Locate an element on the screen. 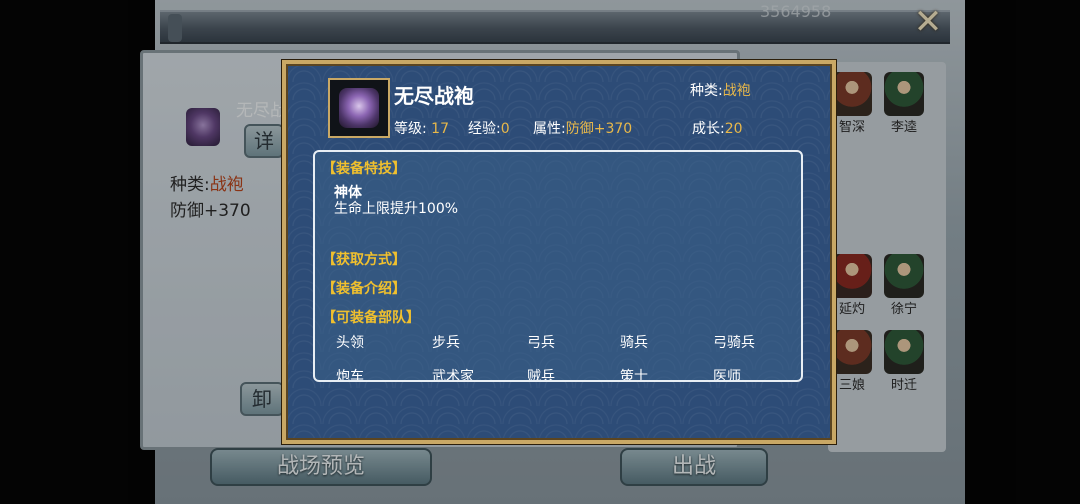 The image size is (1080, 504). growth-value: 20 is located at coordinates (733, 129).